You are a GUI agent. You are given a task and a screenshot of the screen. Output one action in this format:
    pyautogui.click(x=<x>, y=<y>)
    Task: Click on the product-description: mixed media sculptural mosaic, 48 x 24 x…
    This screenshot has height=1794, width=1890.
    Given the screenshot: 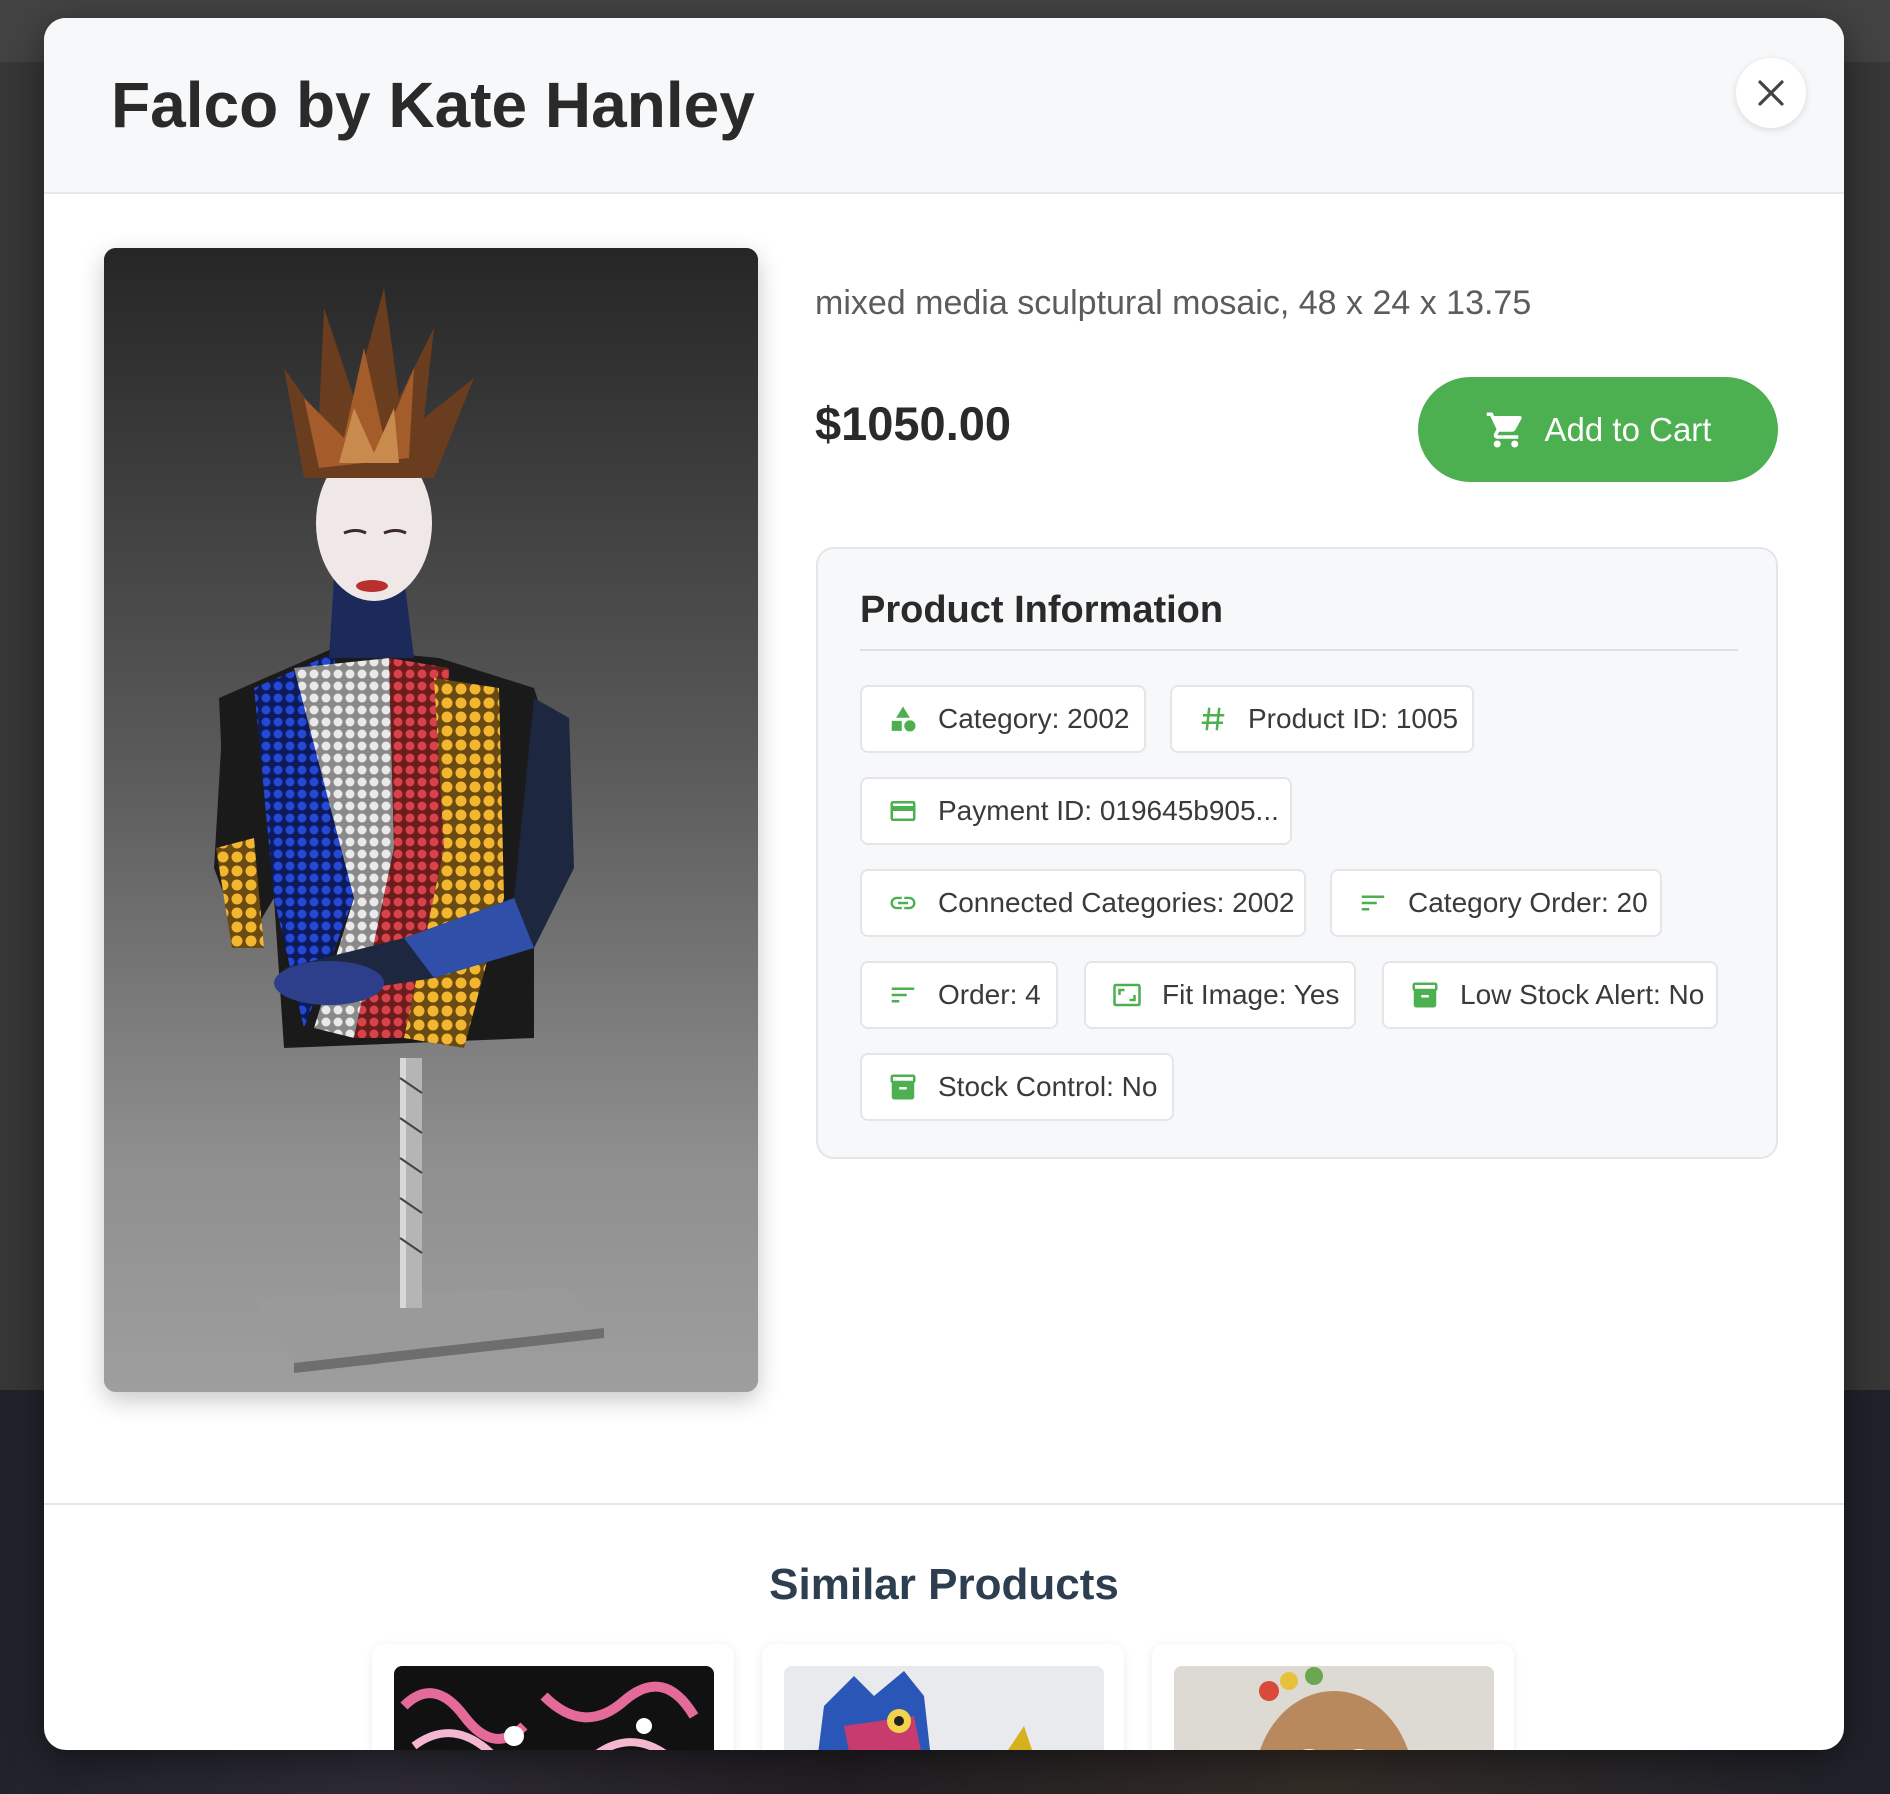 What is the action you would take?
    pyautogui.click(x=1173, y=303)
    